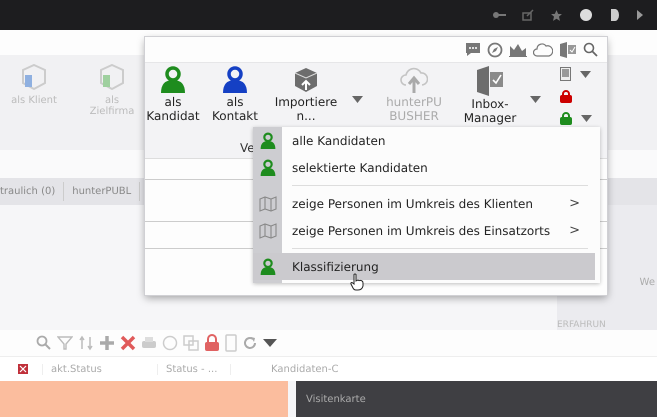 Image resolution: width=657 pixels, height=417 pixels. What do you see at coordinates (107, 343) in the screenshot?
I see `add-icon` at bounding box center [107, 343].